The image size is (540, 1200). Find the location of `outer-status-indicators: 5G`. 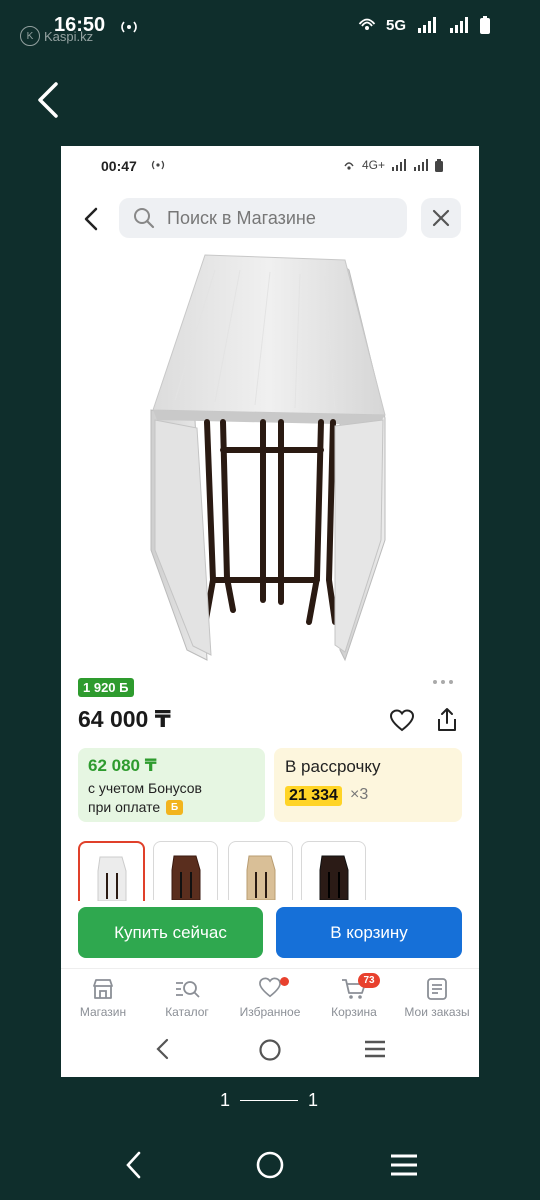

outer-status-indicators: 5G is located at coordinates (424, 25).